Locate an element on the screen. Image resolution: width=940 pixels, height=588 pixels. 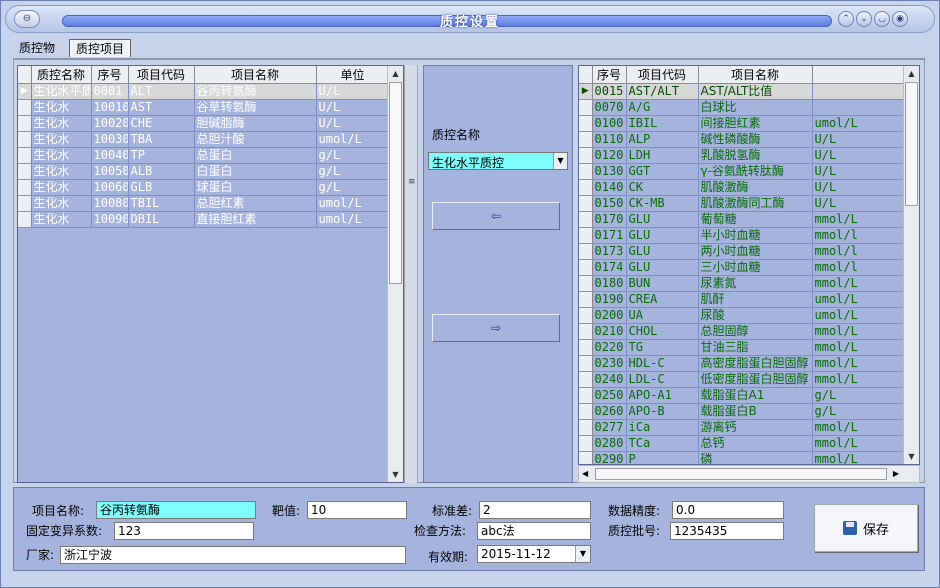
table-cell: AST/ALT比值 is located at coordinates (755, 91).